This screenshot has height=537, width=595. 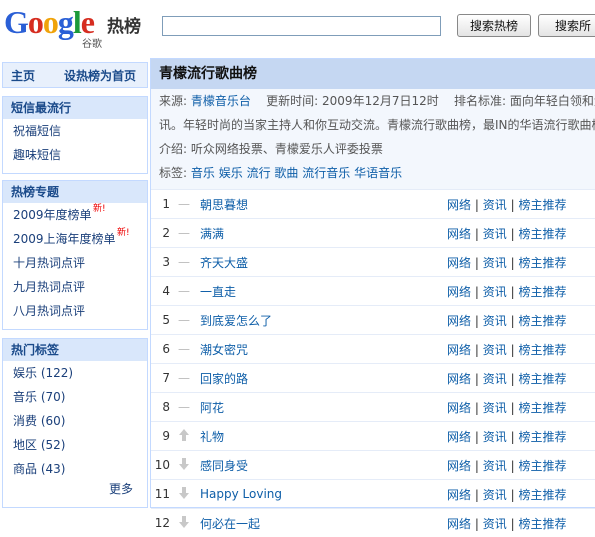 What do you see at coordinates (320, 378) in the screenshot?
I see `song-title-link: 回家的路` at bounding box center [320, 378].